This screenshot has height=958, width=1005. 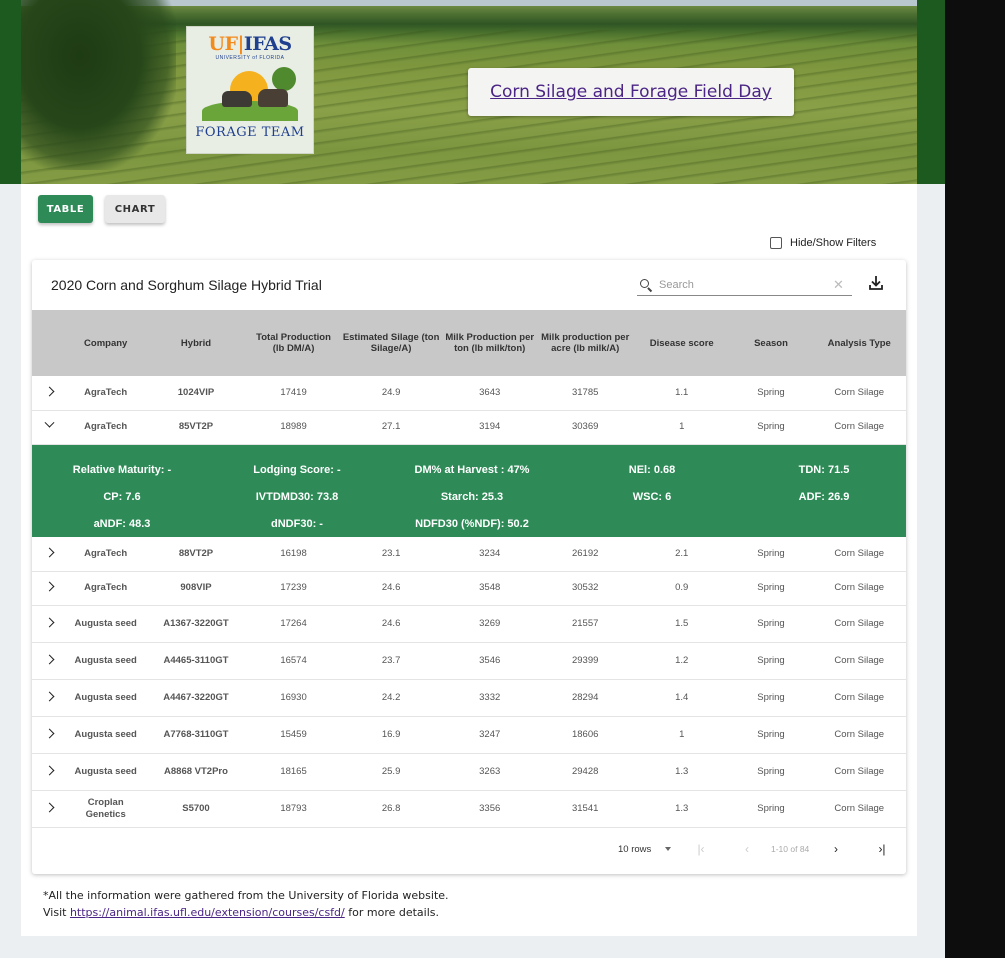 I want to click on column-header-milk-per-ton: Milk Production per ton (lb milk/ton), so click(x=489, y=343).